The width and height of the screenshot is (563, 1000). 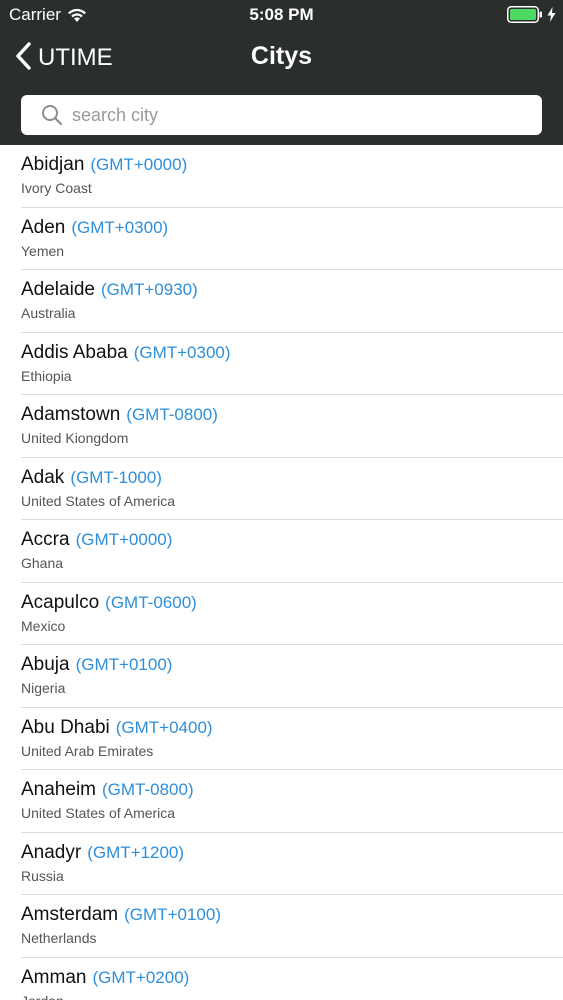 I want to click on search-input, so click(x=292, y=115).